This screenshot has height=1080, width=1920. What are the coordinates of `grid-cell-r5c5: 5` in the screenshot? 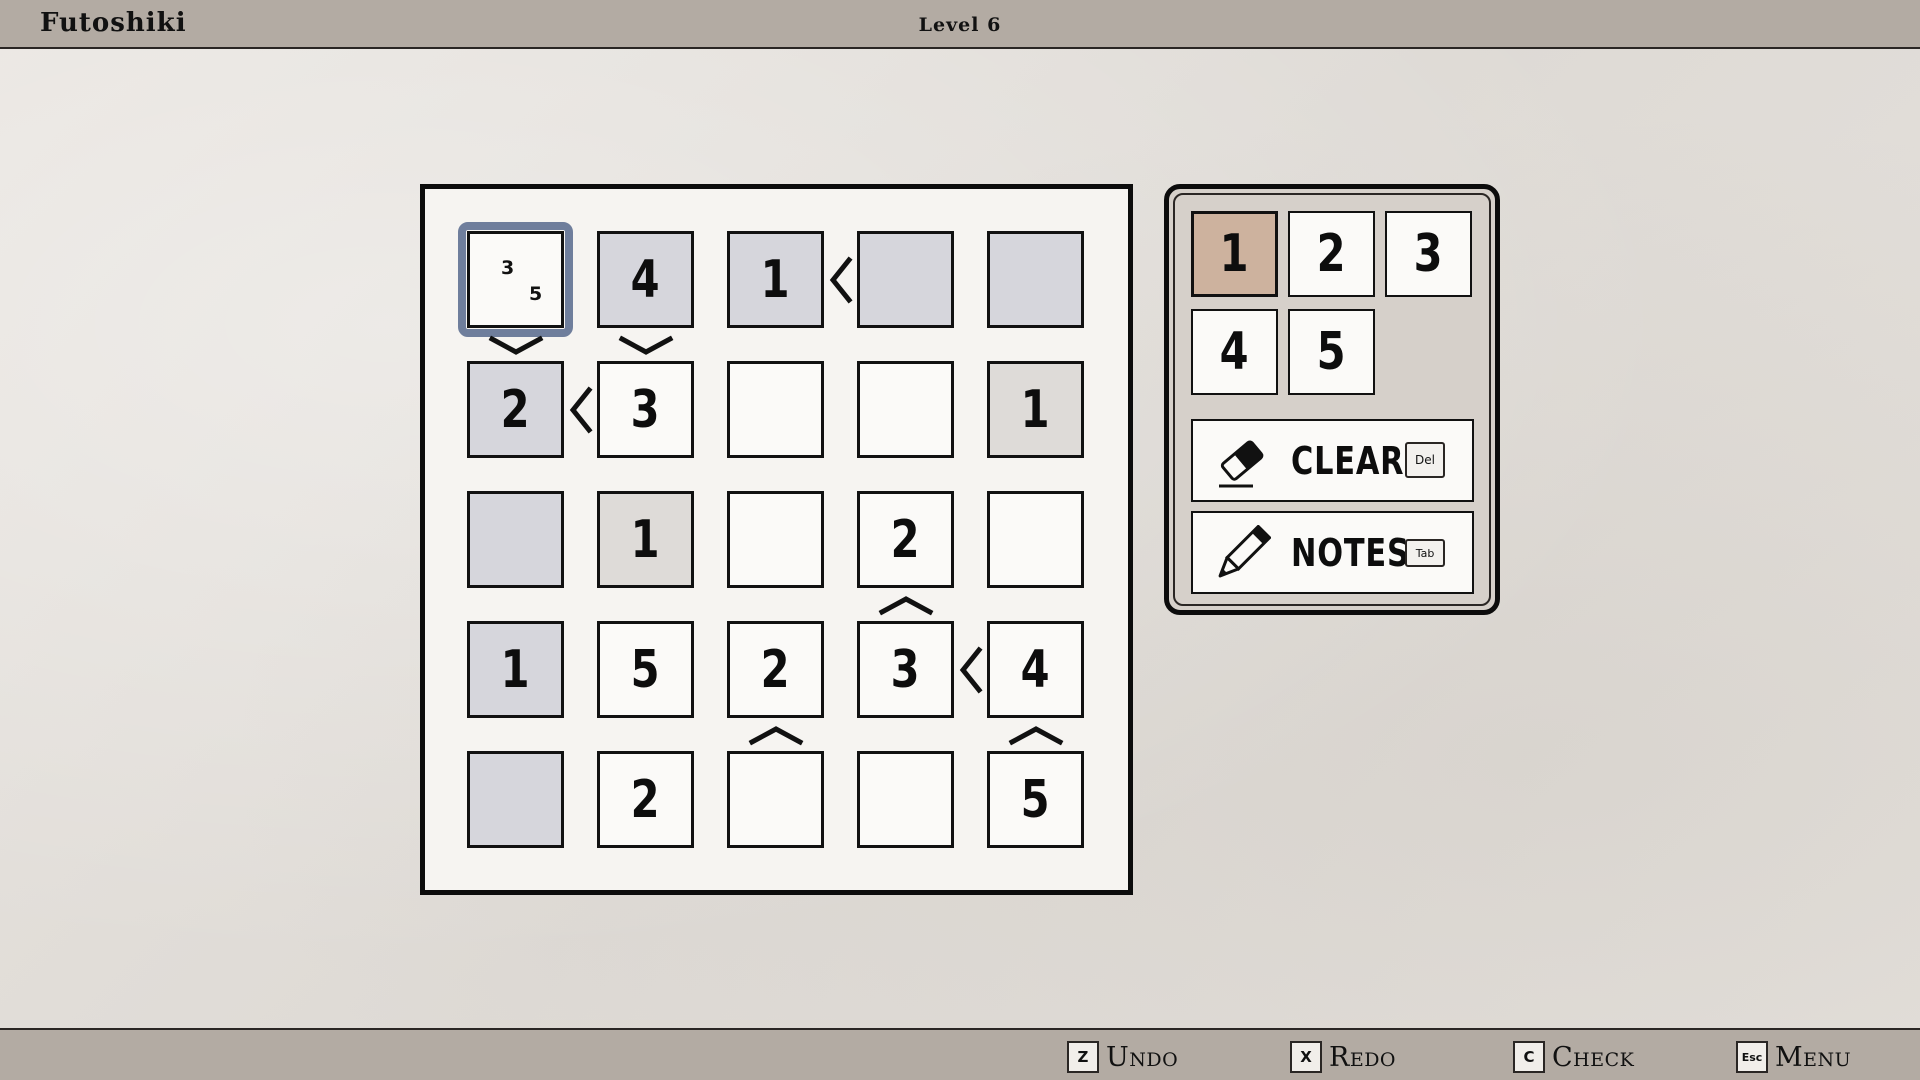 It's located at (1035, 799).